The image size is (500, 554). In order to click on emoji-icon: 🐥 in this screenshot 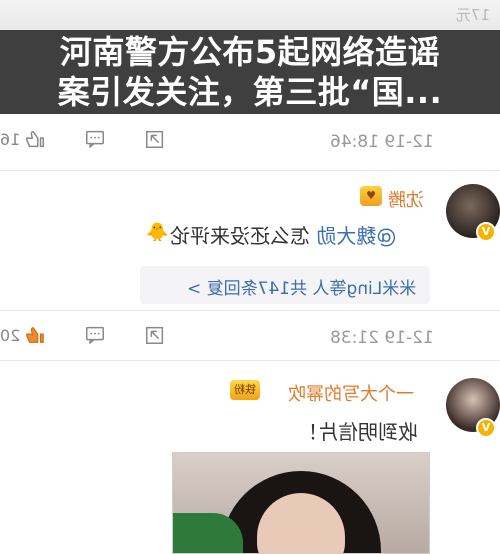, I will do `click(157, 232)`.